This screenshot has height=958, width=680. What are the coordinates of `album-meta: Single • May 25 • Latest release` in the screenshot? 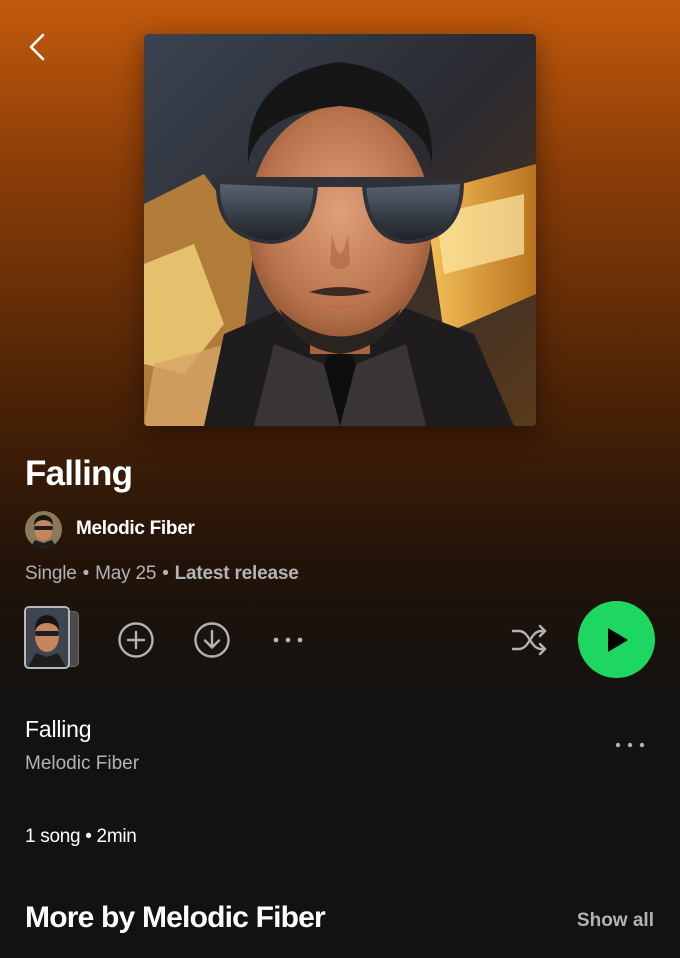 It's located at (162, 574).